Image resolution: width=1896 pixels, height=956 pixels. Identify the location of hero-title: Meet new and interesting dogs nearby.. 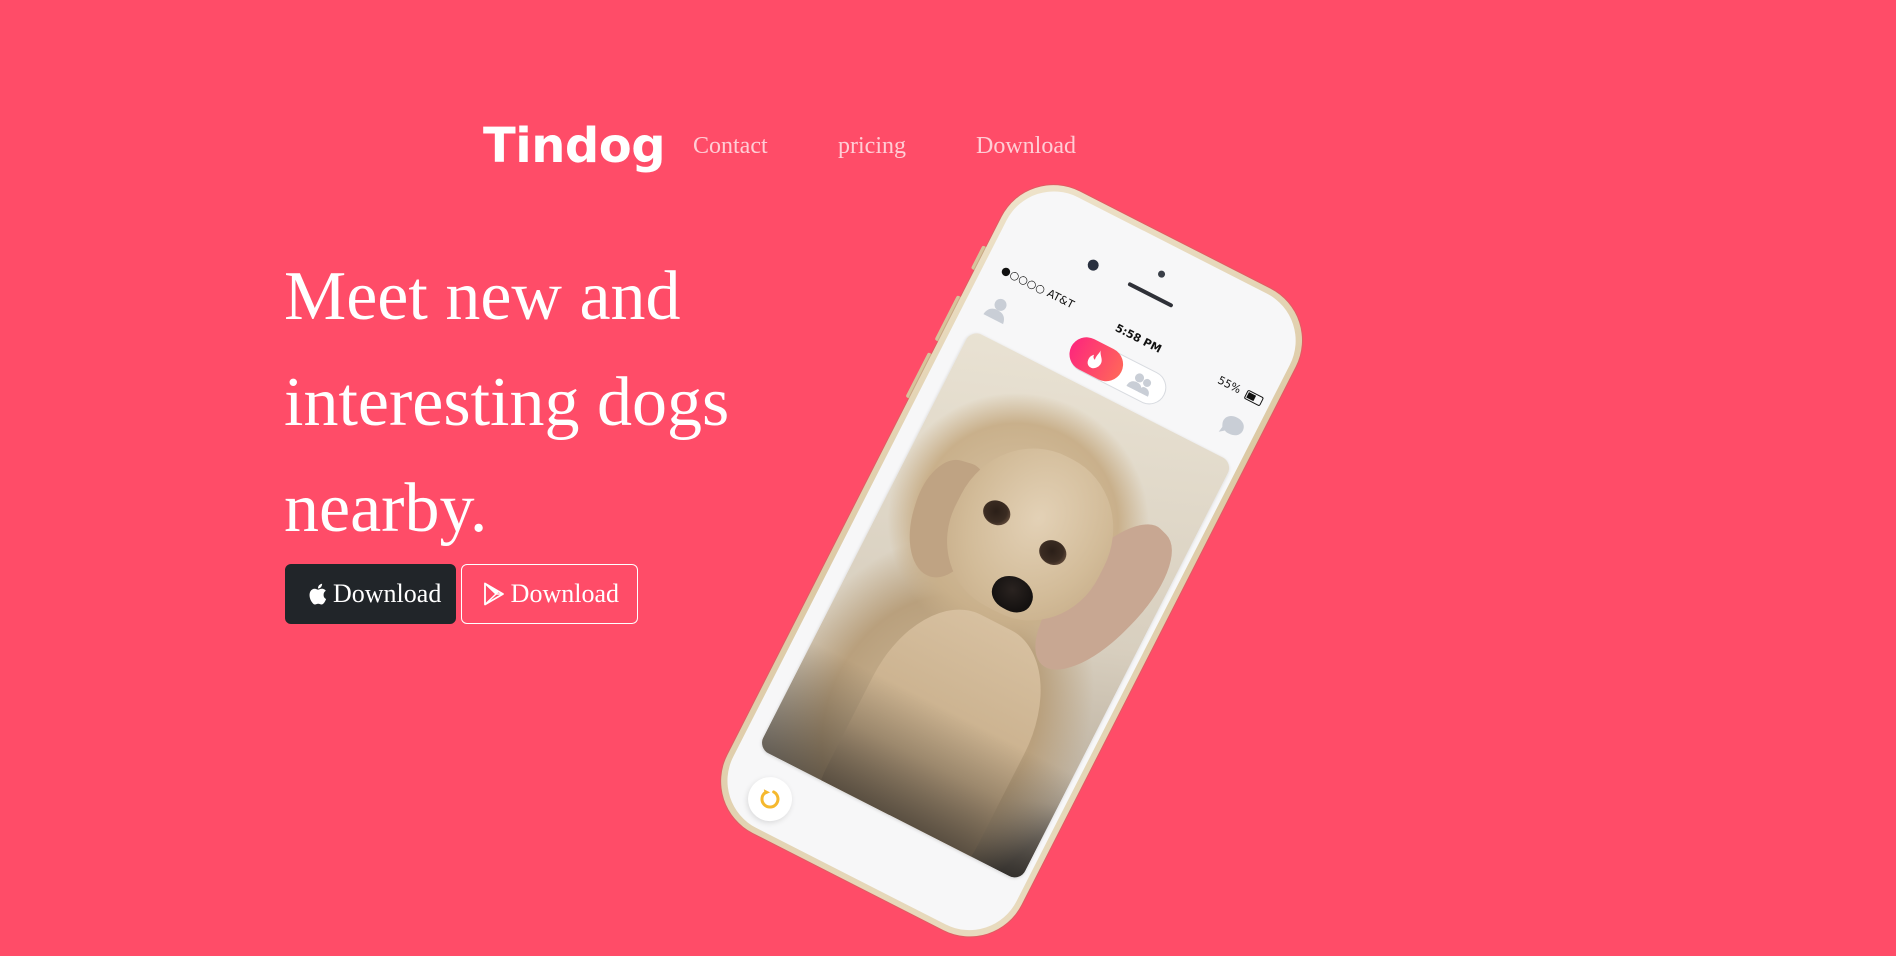
(507, 402).